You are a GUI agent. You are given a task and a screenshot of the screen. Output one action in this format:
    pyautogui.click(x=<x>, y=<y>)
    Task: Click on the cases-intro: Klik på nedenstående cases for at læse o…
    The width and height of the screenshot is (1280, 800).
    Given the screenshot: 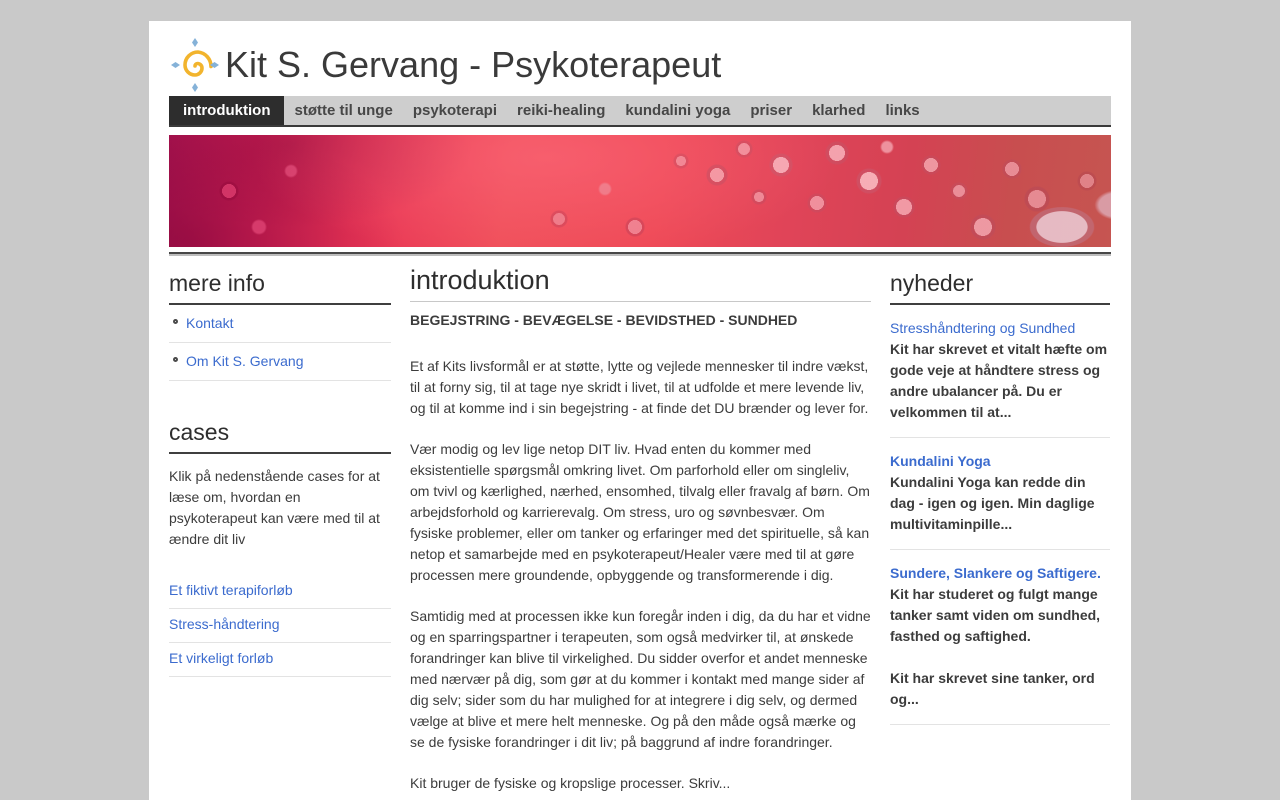 What is the action you would take?
    pyautogui.click(x=274, y=507)
    